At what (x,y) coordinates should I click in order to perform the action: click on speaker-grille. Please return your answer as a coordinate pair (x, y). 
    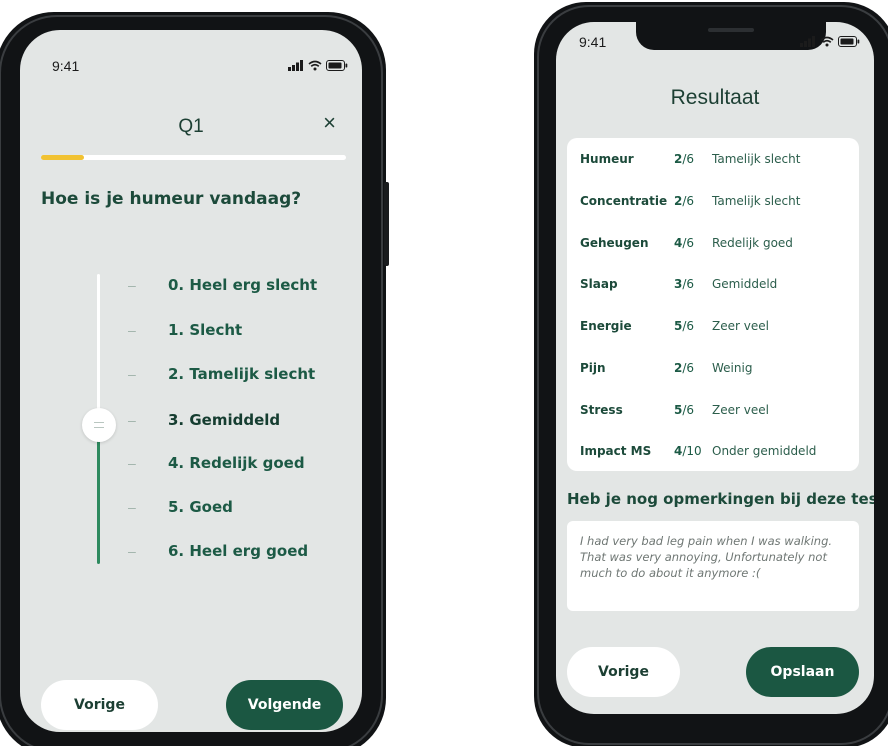
    Looking at the image, I should click on (731, 30).